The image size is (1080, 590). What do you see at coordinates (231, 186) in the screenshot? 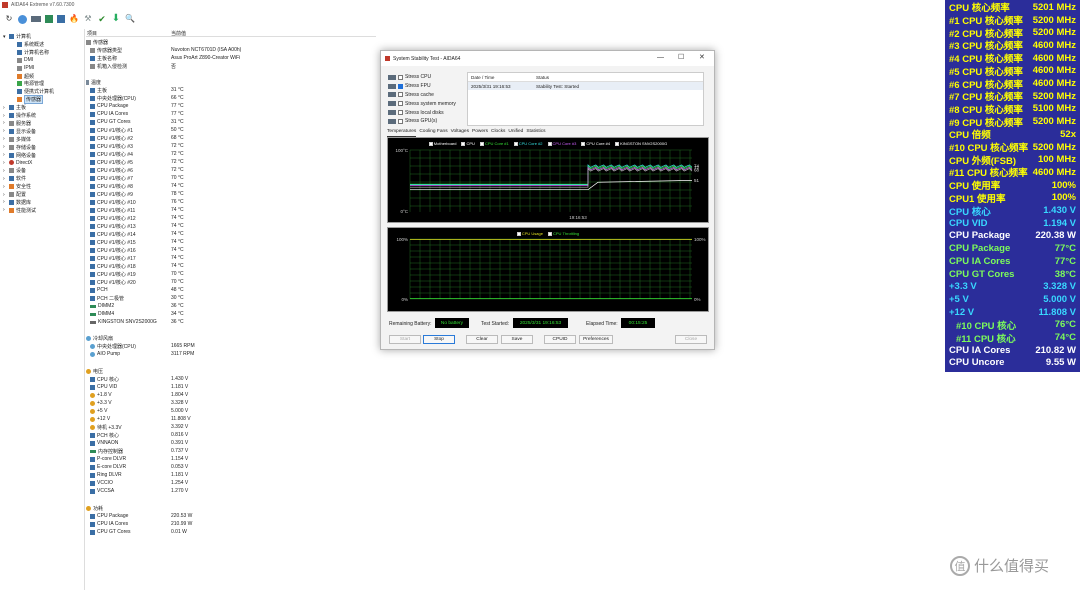
I see `sensor-row: CPU #1/核心 #8 74 °C` at bounding box center [231, 186].